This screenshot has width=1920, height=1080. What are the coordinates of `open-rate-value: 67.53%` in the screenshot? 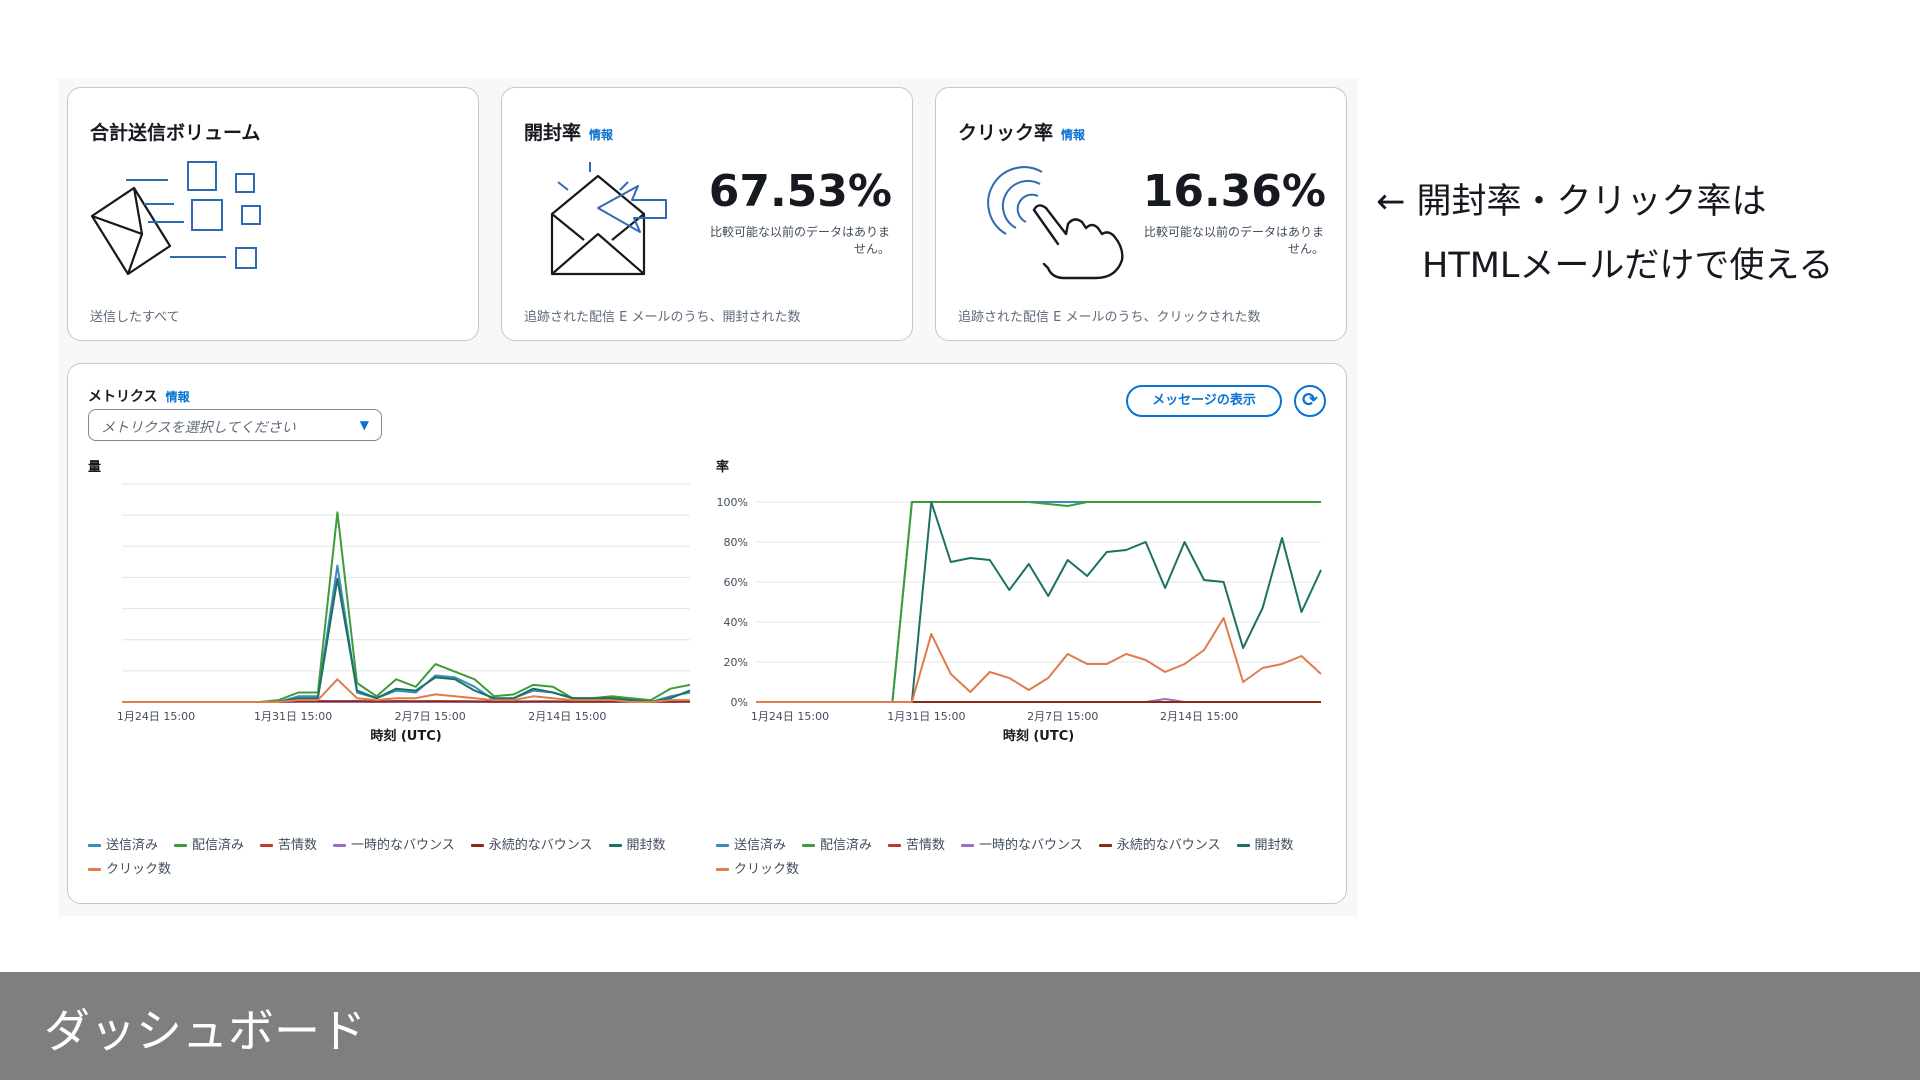 It's located at (800, 191).